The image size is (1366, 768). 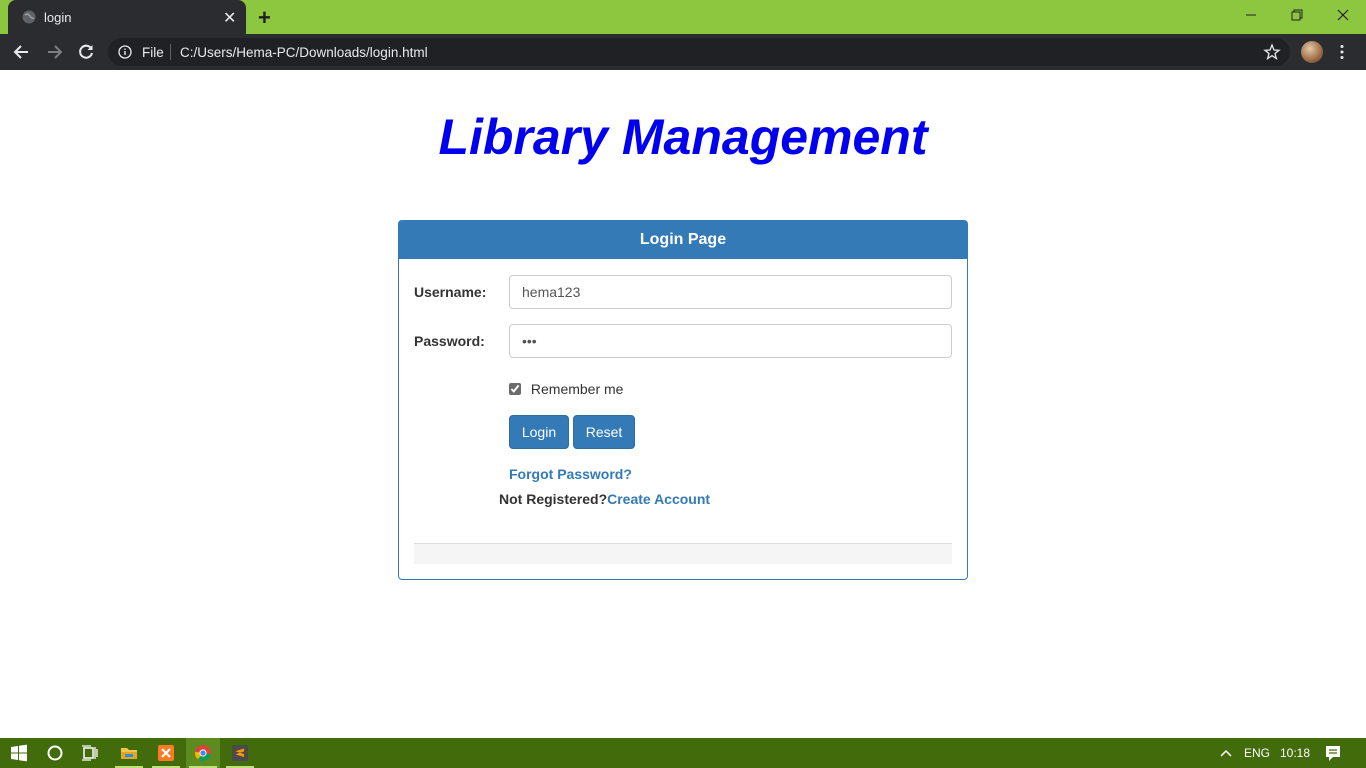 I want to click on url-separator, so click(x=170, y=52).